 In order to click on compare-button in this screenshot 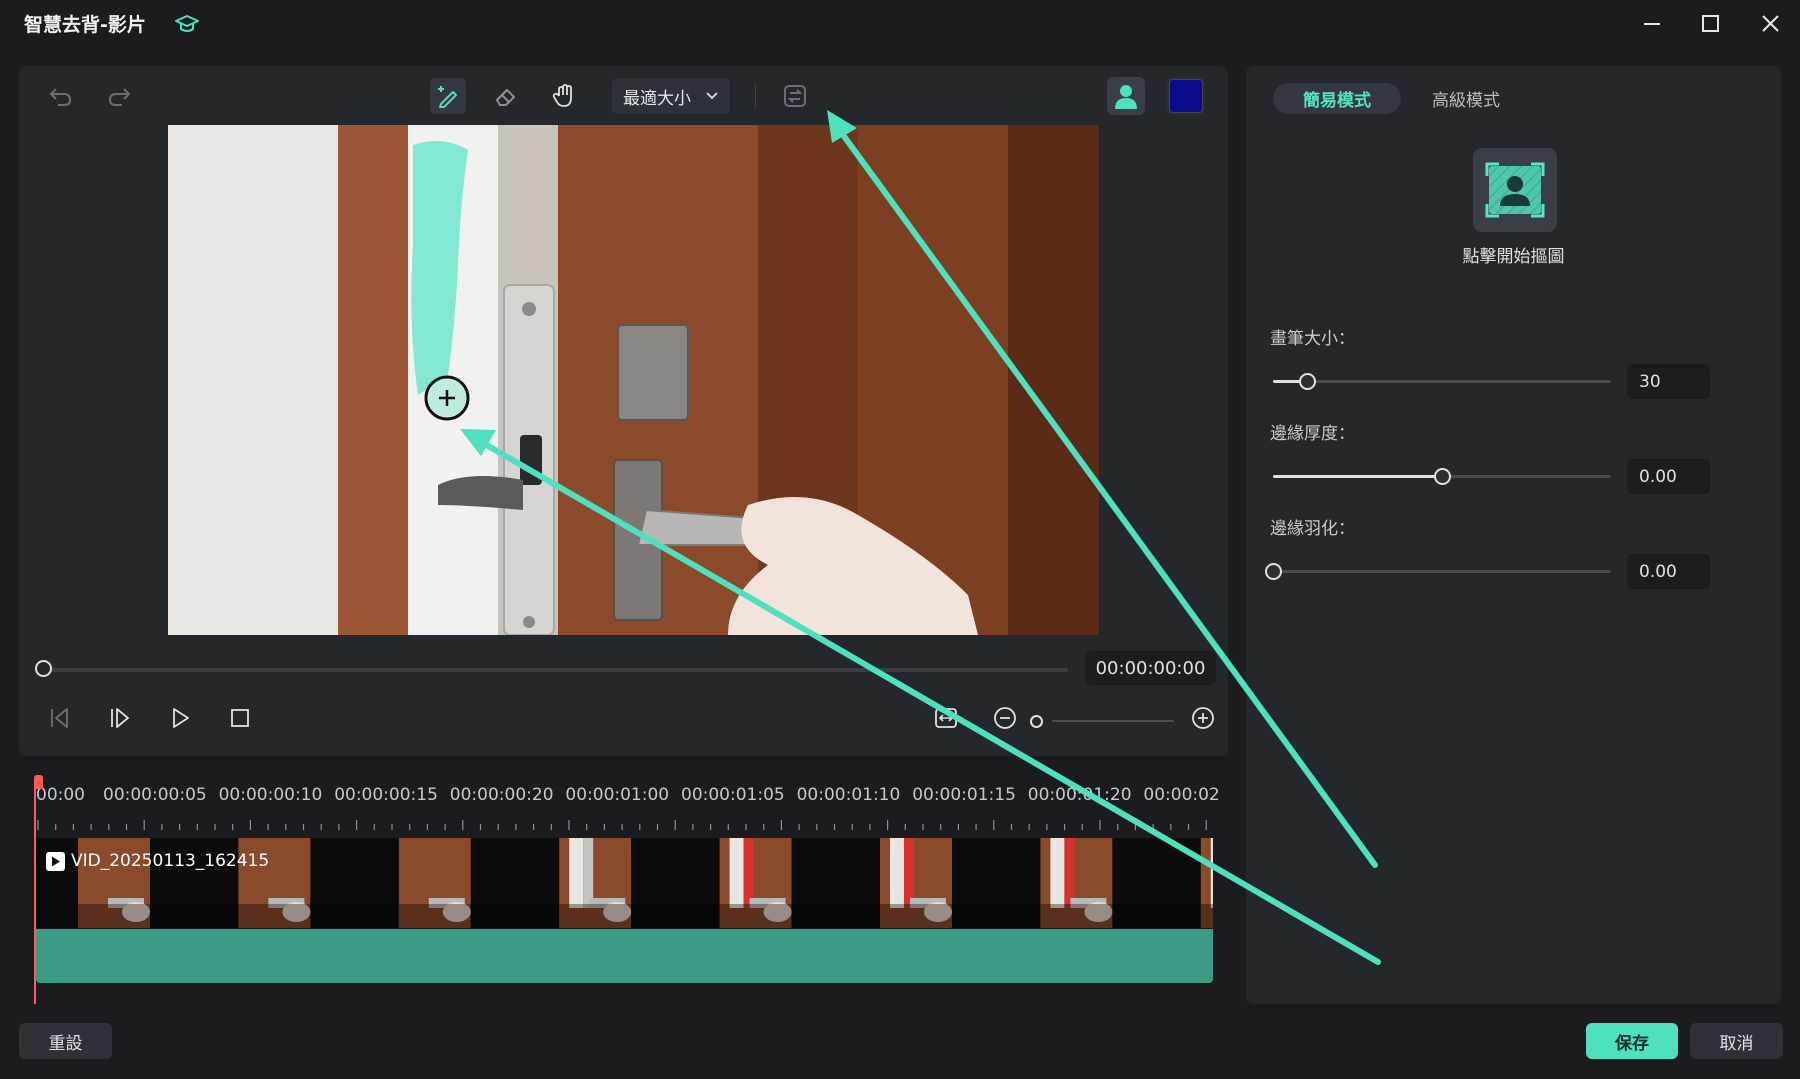, I will do `click(795, 96)`.